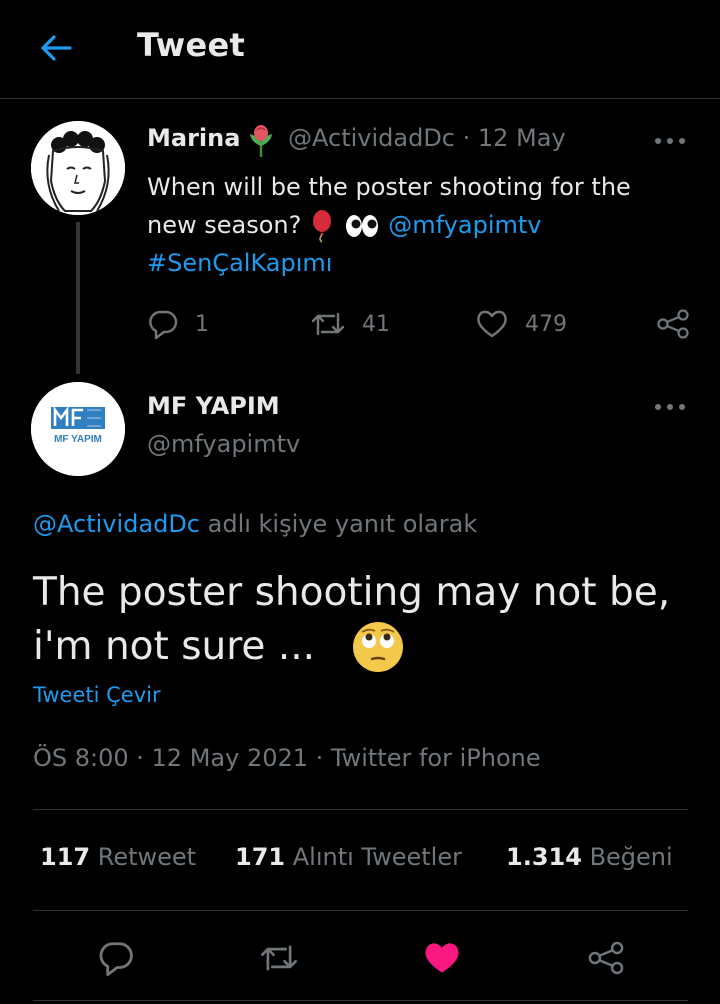  What do you see at coordinates (377, 857) in the screenshot?
I see `quotes-label: Alıntı Tweetler` at bounding box center [377, 857].